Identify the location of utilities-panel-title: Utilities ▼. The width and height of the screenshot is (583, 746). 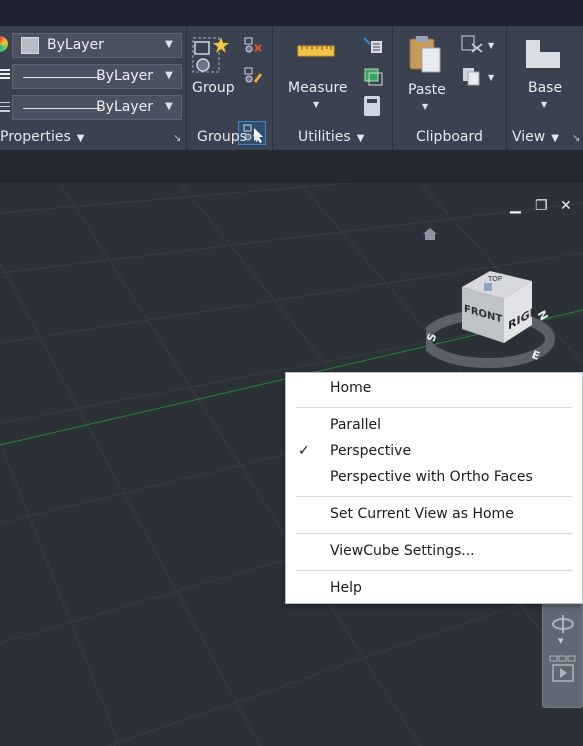
(331, 137).